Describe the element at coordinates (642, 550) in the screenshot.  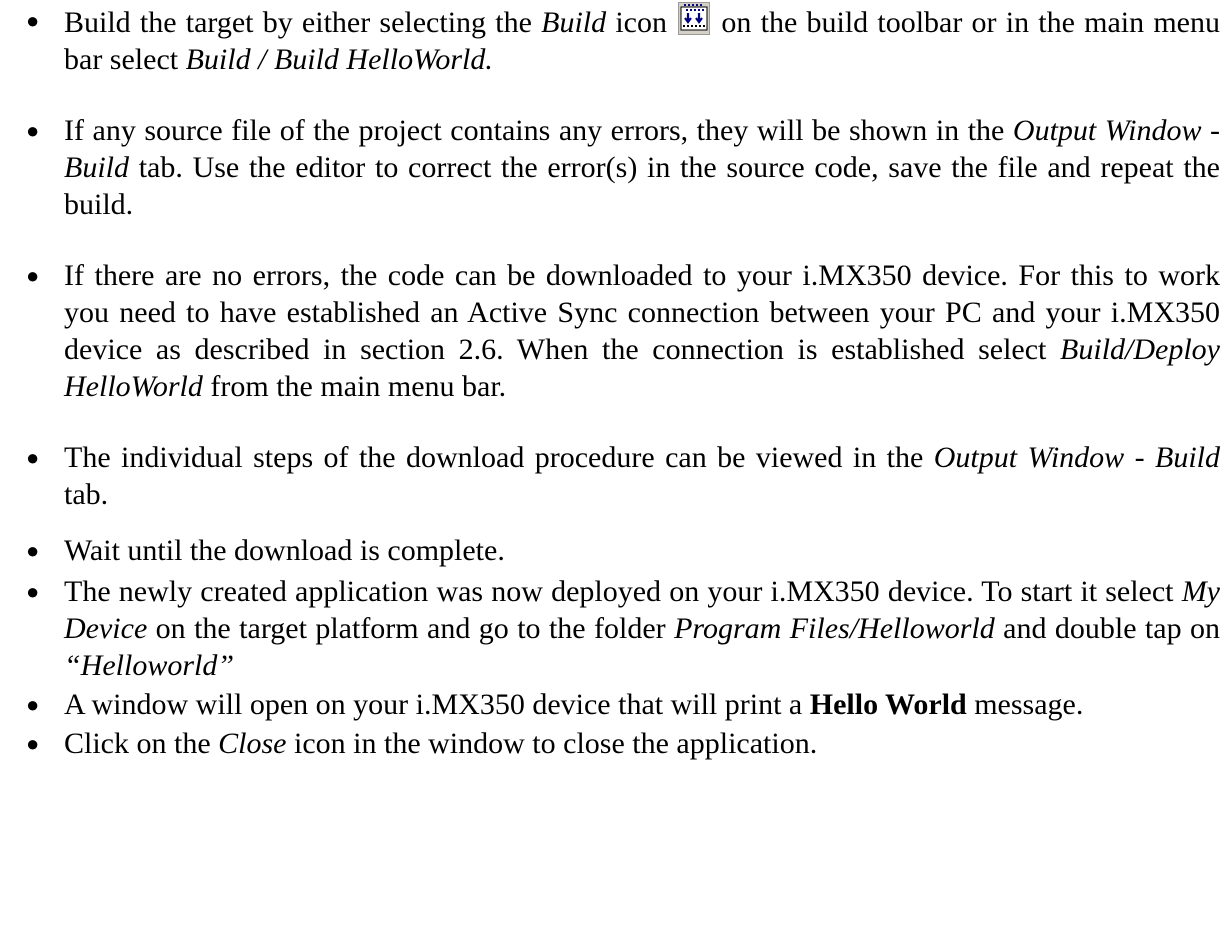
I see `list-item-text: Wait until the download is complete.` at that location.